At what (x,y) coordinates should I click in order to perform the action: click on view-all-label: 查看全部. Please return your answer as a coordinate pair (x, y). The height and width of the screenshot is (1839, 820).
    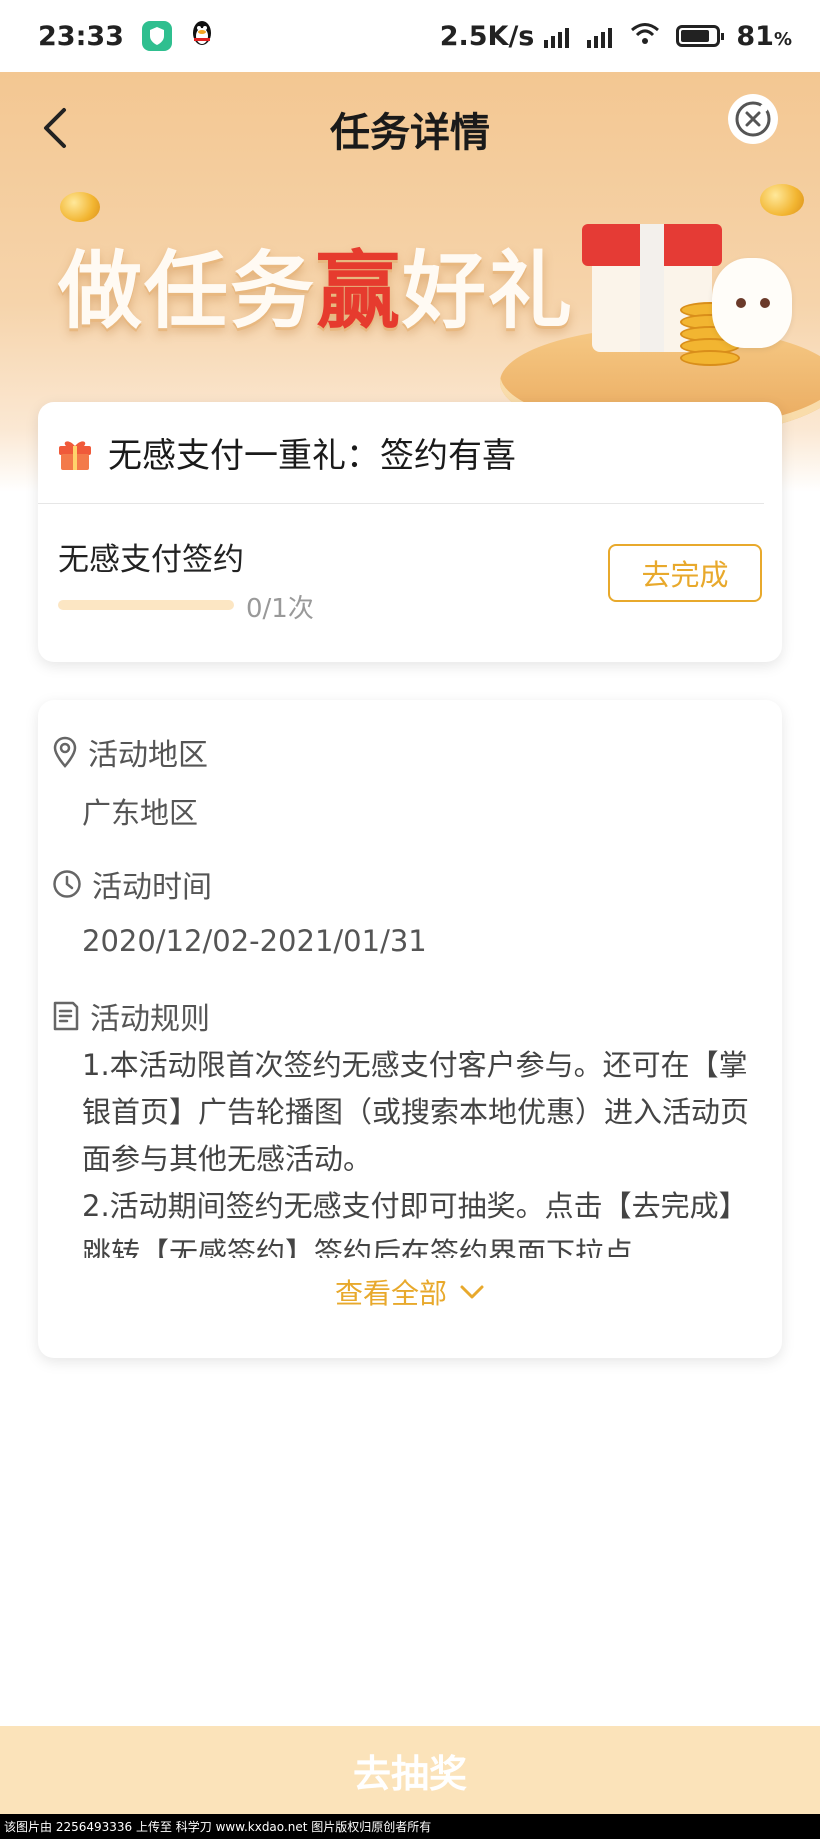
    Looking at the image, I should click on (390, 1293).